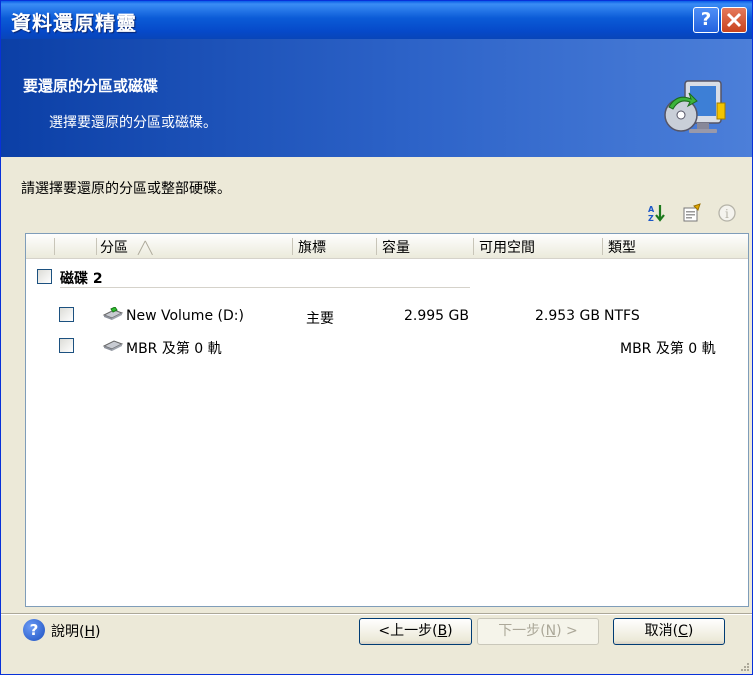  I want to click on info-icon: i, so click(727, 213).